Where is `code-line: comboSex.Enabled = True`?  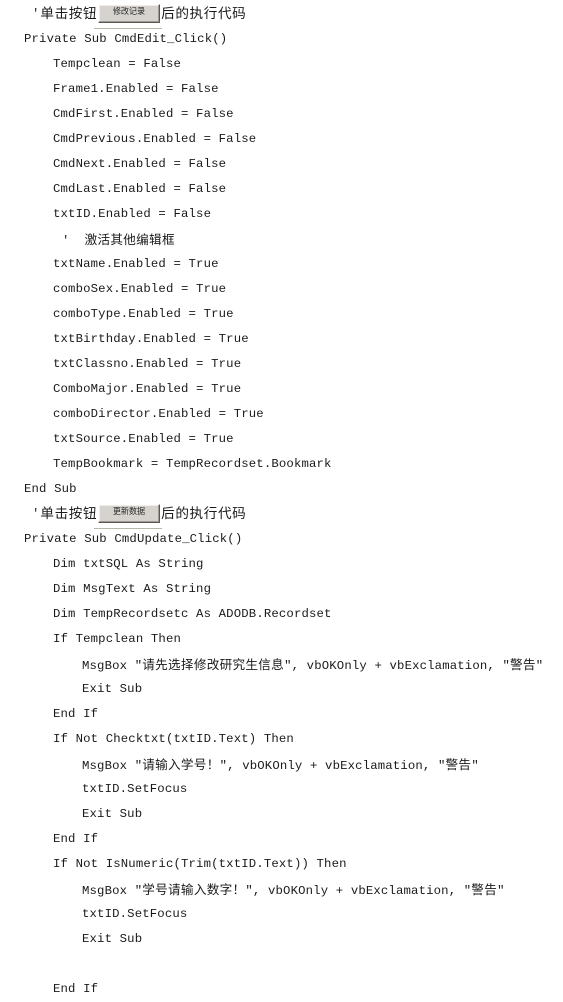 code-line: comboSex.Enabled = True is located at coordinates (140, 289).